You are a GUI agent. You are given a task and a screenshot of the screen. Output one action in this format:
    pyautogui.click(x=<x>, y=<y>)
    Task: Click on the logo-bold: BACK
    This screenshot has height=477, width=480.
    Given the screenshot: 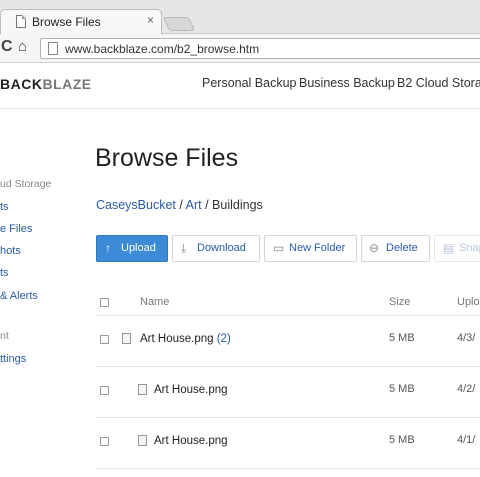 What is the action you would take?
    pyautogui.click(x=21, y=84)
    